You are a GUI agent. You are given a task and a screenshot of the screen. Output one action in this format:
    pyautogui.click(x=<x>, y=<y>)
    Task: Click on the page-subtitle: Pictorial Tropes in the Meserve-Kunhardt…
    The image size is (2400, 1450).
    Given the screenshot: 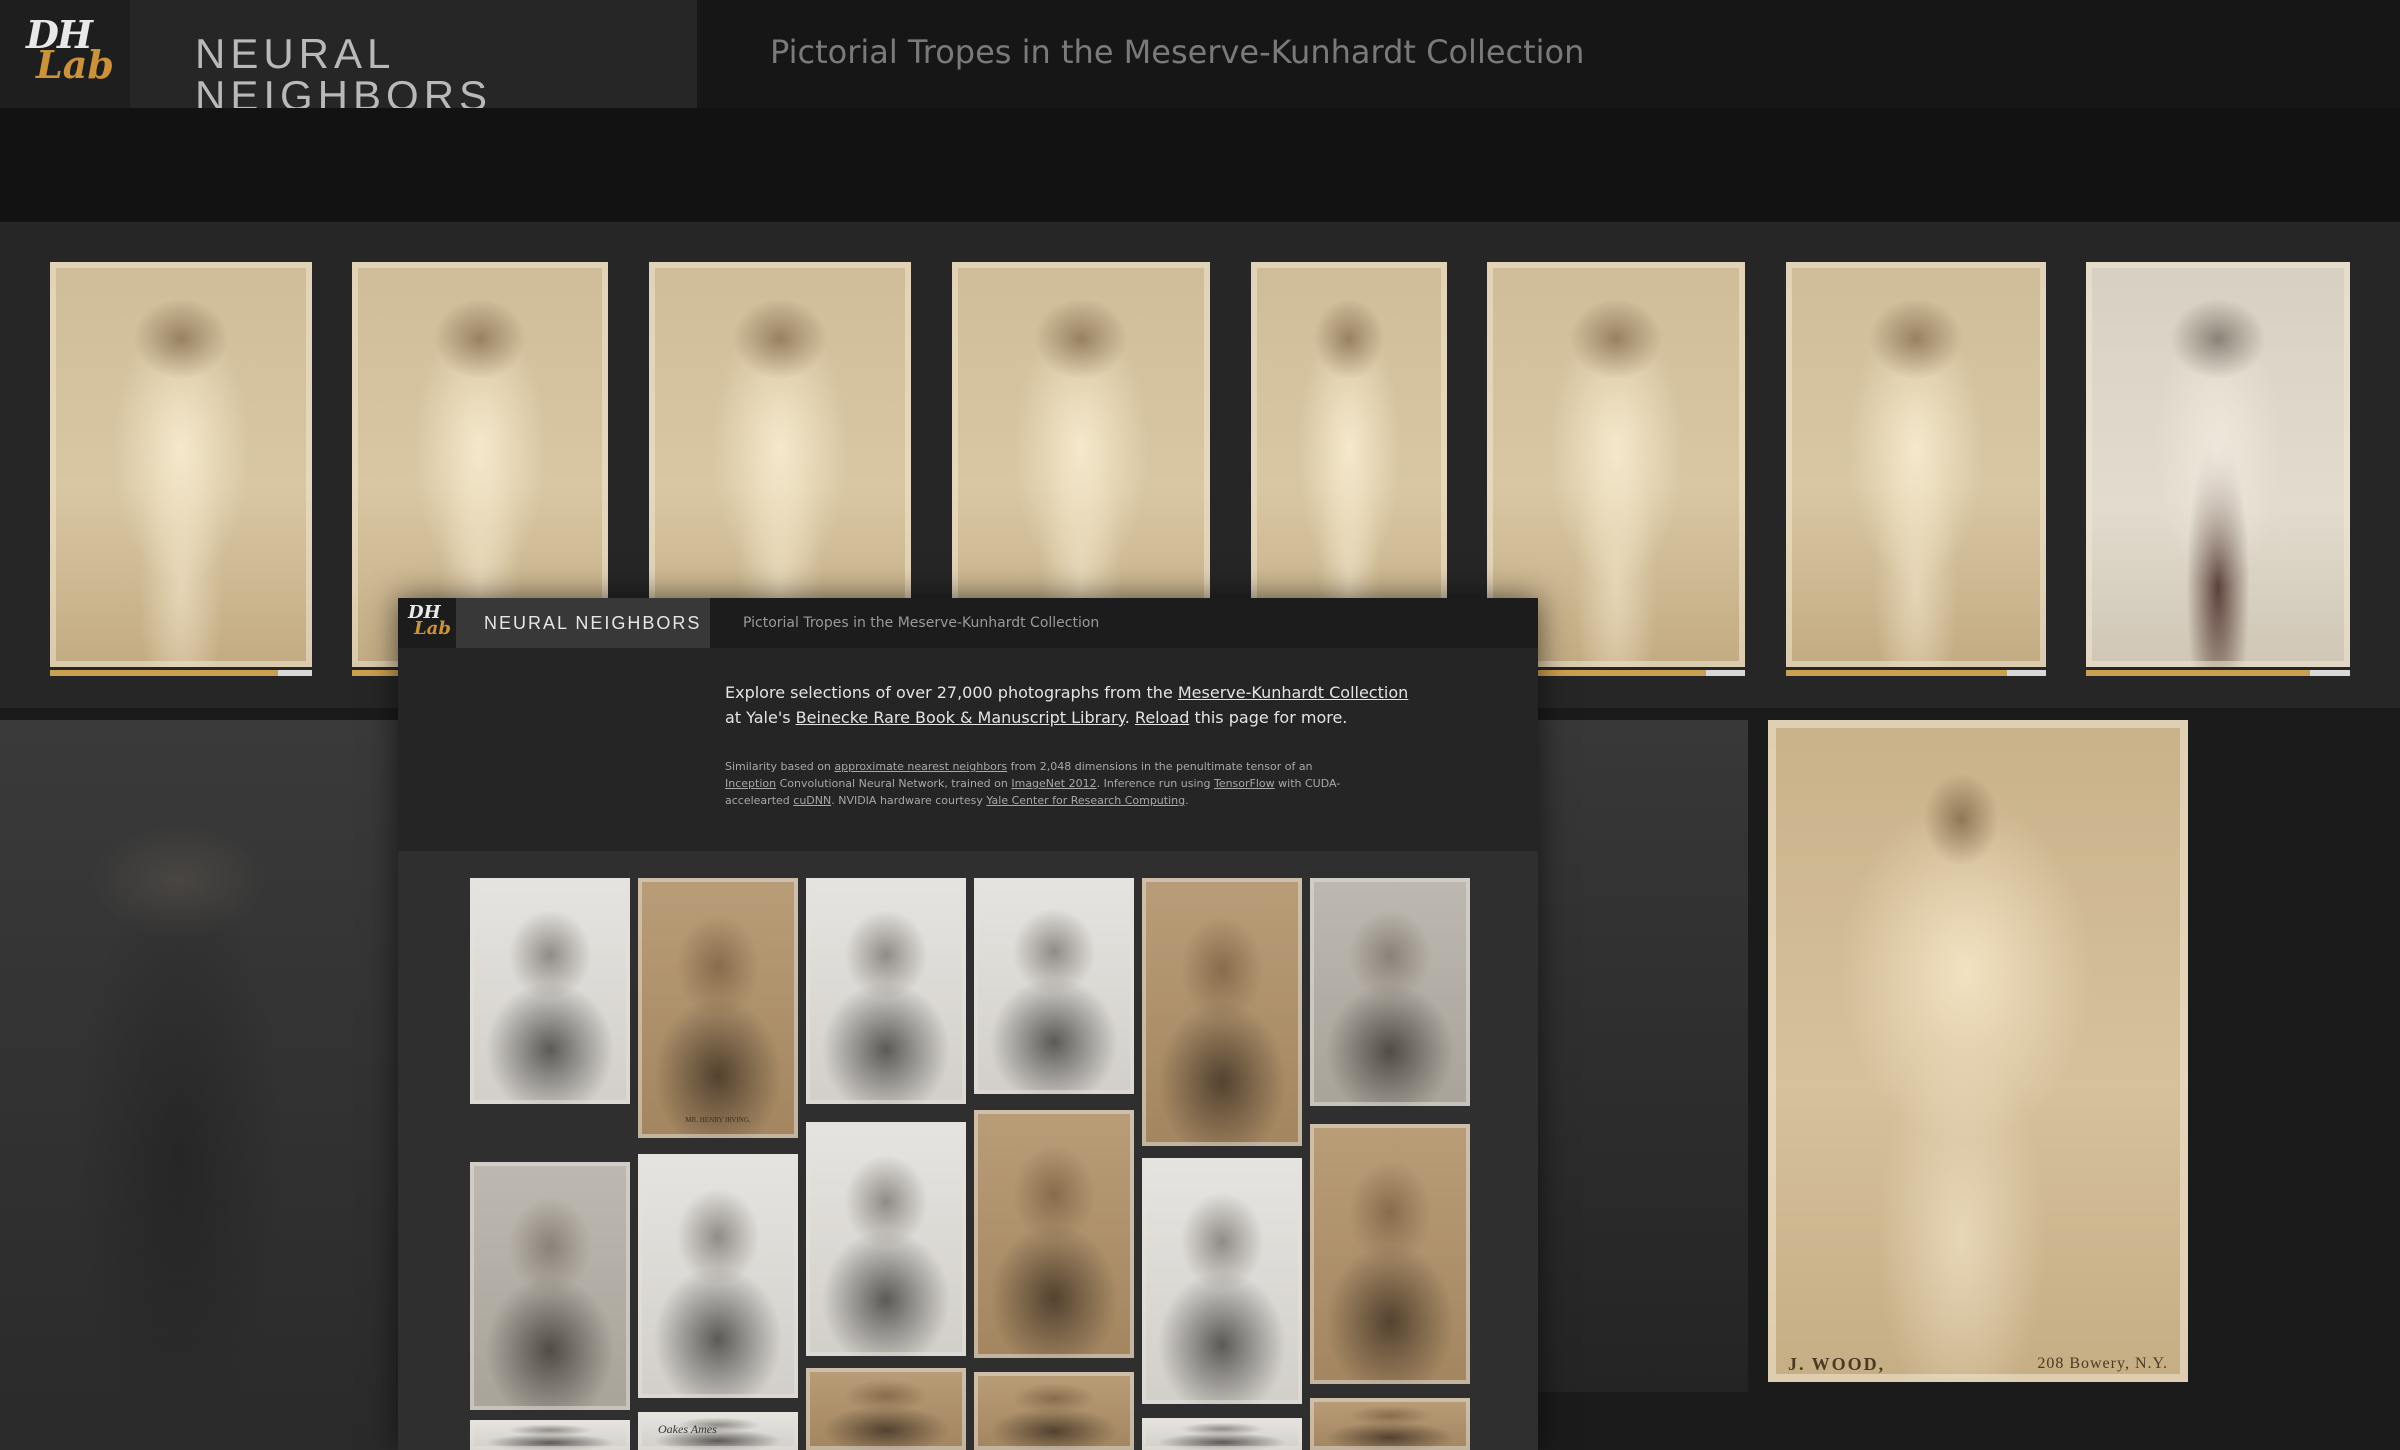 What is the action you would take?
    pyautogui.click(x=1177, y=52)
    